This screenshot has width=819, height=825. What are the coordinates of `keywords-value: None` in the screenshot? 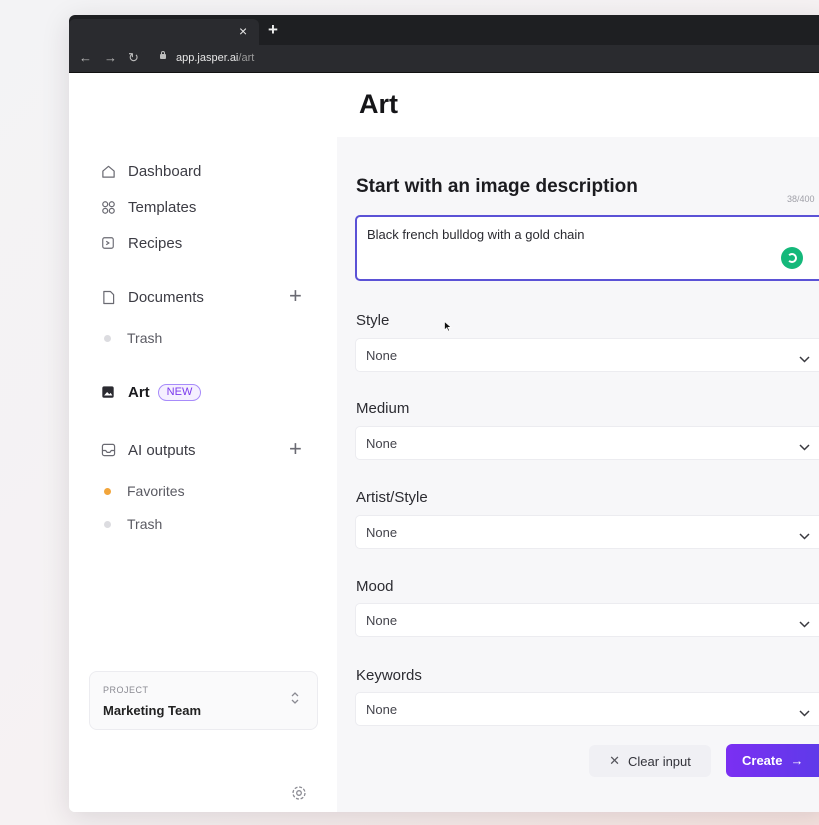 It's located at (382, 709).